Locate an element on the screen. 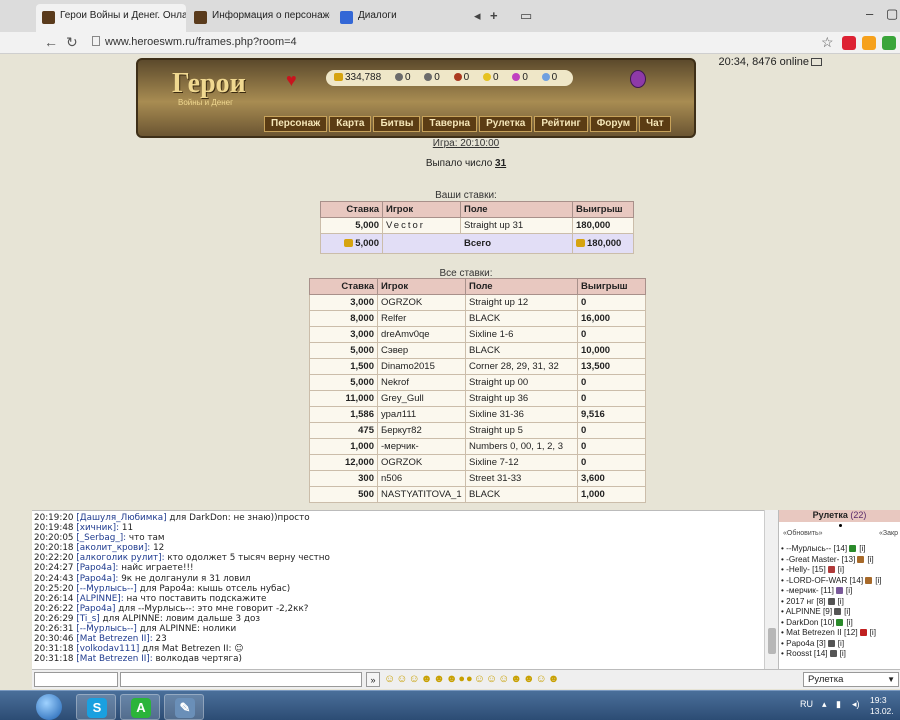 The image size is (900, 720). user-name: Papo4a [3] is located at coordinates (806, 643).